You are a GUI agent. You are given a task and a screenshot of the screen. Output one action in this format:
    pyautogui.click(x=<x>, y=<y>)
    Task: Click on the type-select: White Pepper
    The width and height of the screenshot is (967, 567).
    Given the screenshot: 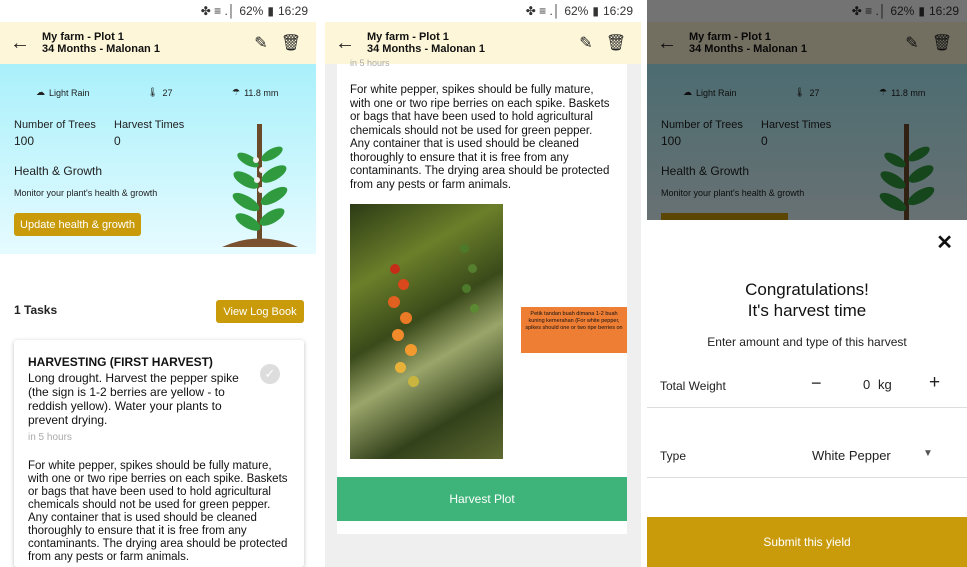 What is the action you would take?
    pyautogui.click(x=851, y=455)
    